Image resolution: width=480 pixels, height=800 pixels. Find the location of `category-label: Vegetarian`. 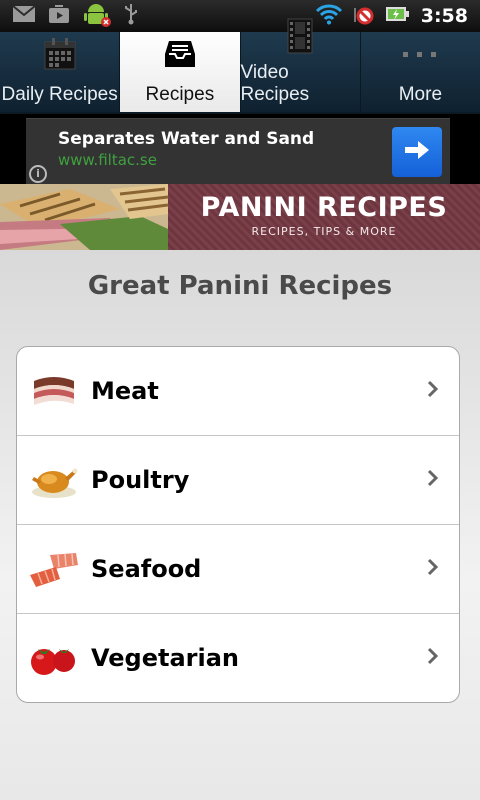

category-label: Vegetarian is located at coordinates (165, 658).